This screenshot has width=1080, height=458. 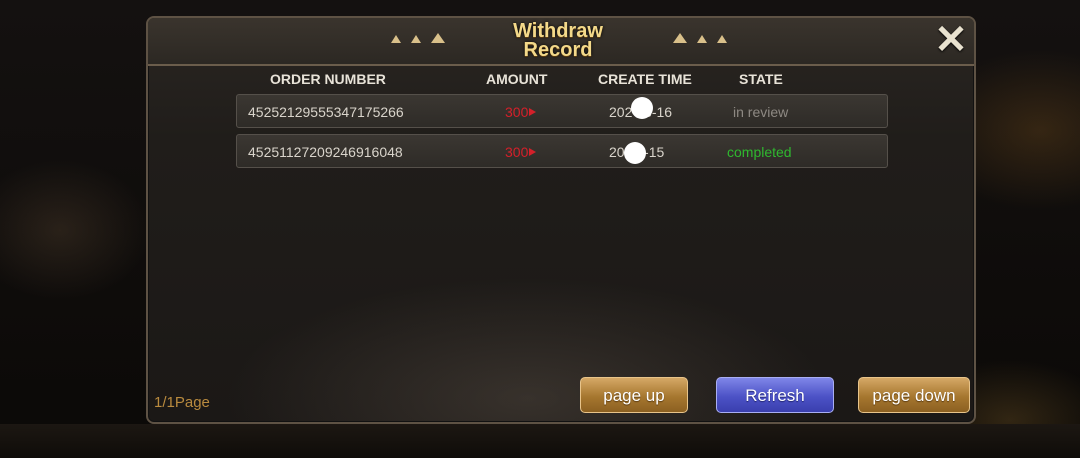 I want to click on column-header-state: STATE, so click(x=761, y=79).